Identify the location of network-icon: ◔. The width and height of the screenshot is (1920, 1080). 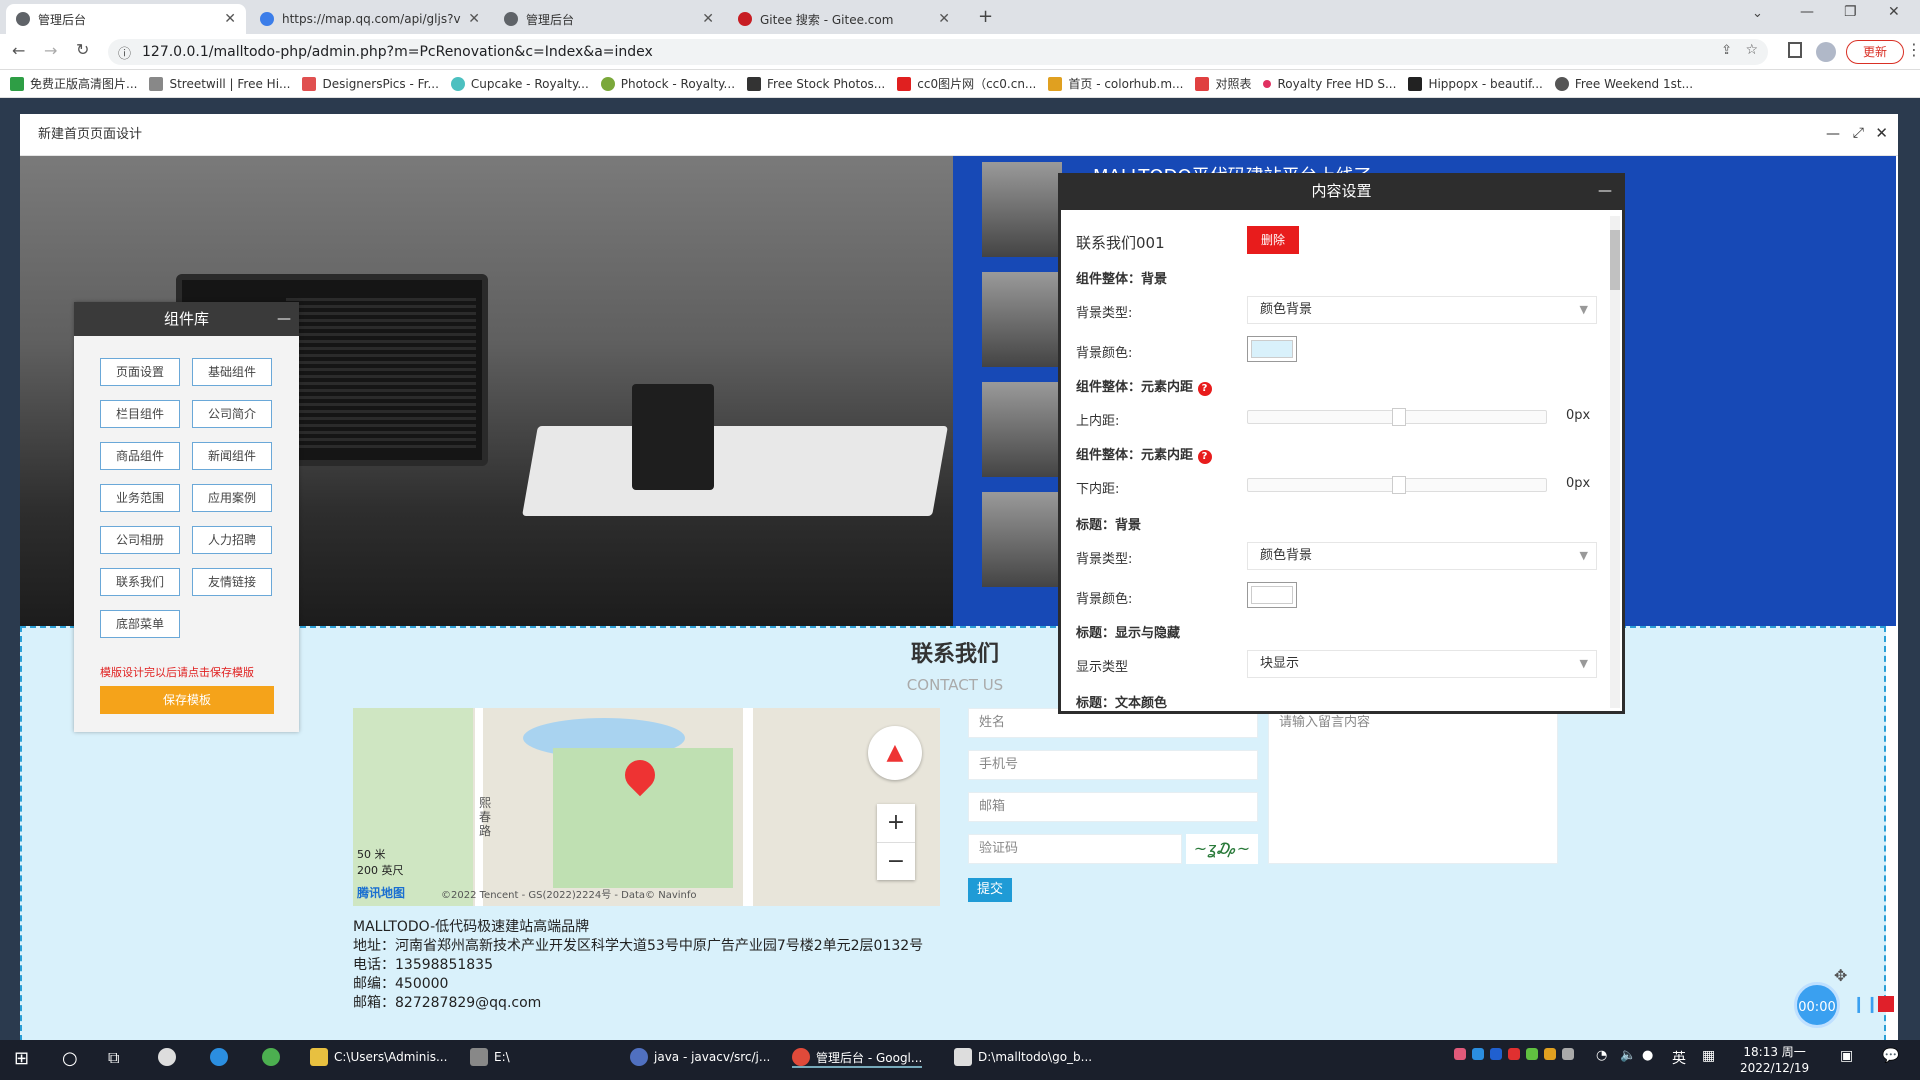
(1601, 1055).